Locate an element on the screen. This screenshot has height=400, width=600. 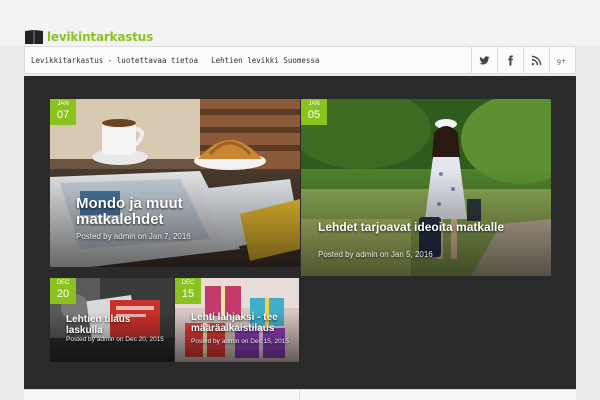
google-plus-button: g+ is located at coordinates (562, 60).